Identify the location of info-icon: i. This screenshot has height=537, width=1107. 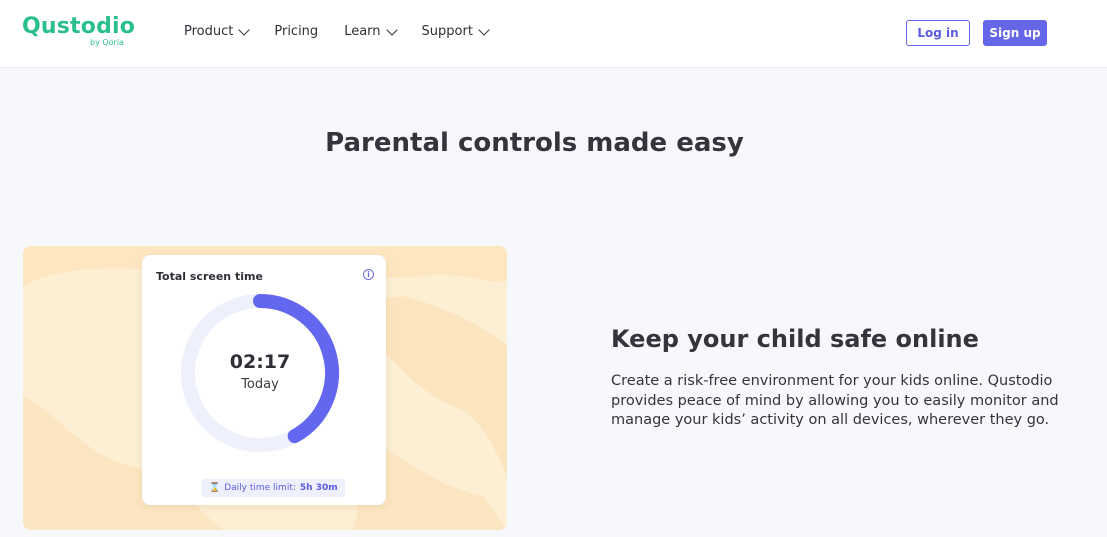
(368, 274).